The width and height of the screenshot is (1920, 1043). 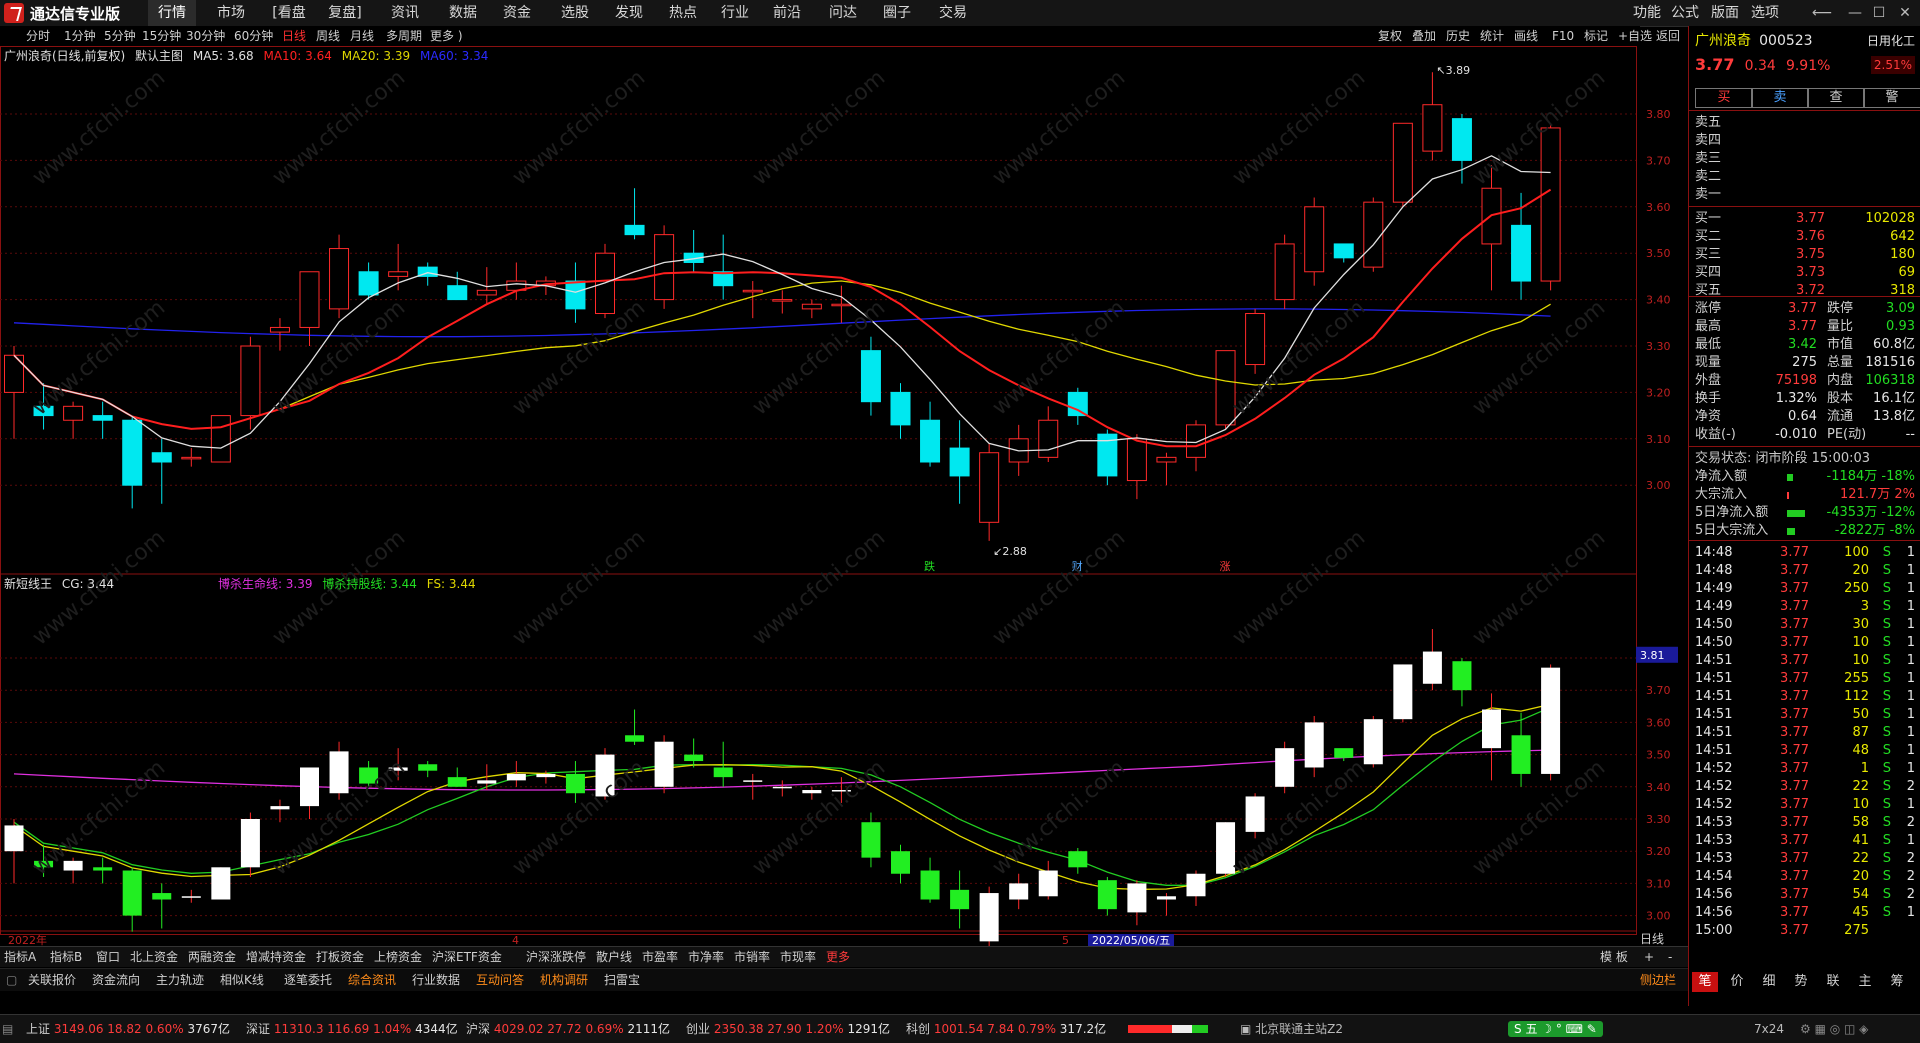 I want to click on menu-3: 复盘], so click(x=345, y=13).